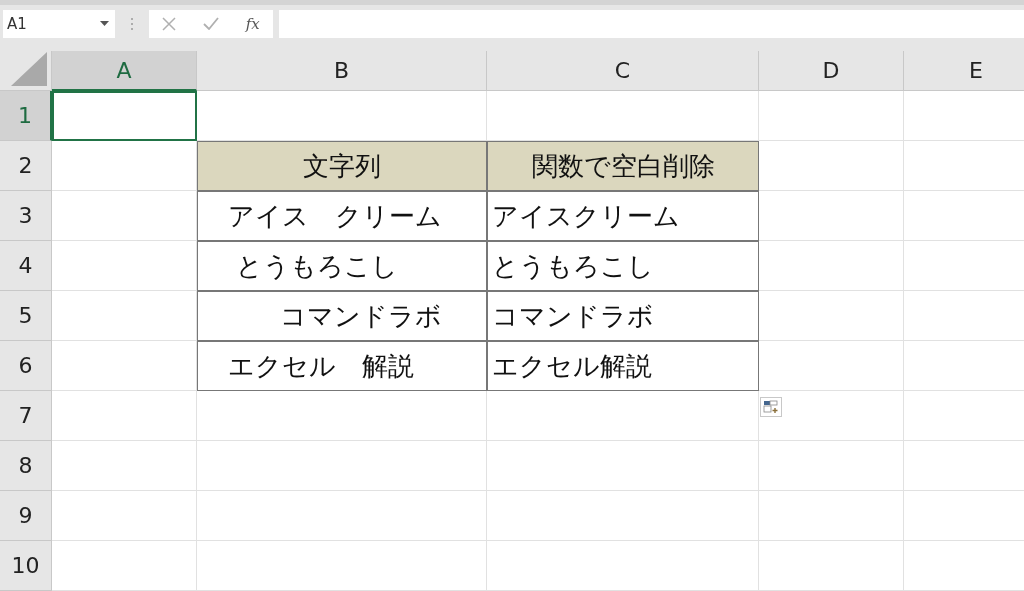  What do you see at coordinates (169, 23) in the screenshot?
I see `cancel-icon` at bounding box center [169, 23].